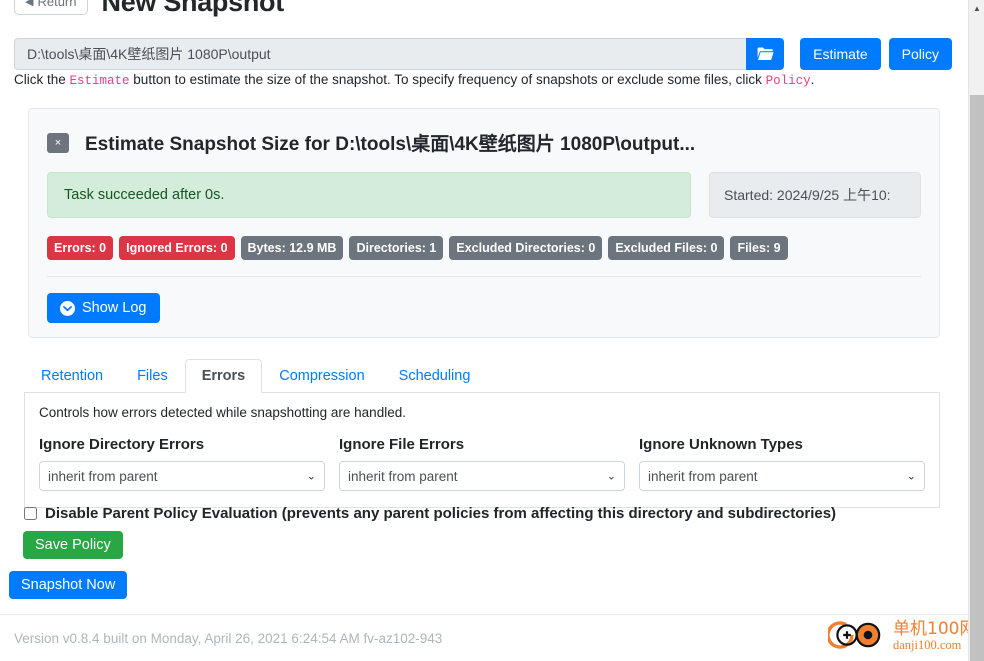 Image resolution: width=984 pixels, height=661 pixels. I want to click on task-badge: Excluded Directories: 0, so click(526, 248).